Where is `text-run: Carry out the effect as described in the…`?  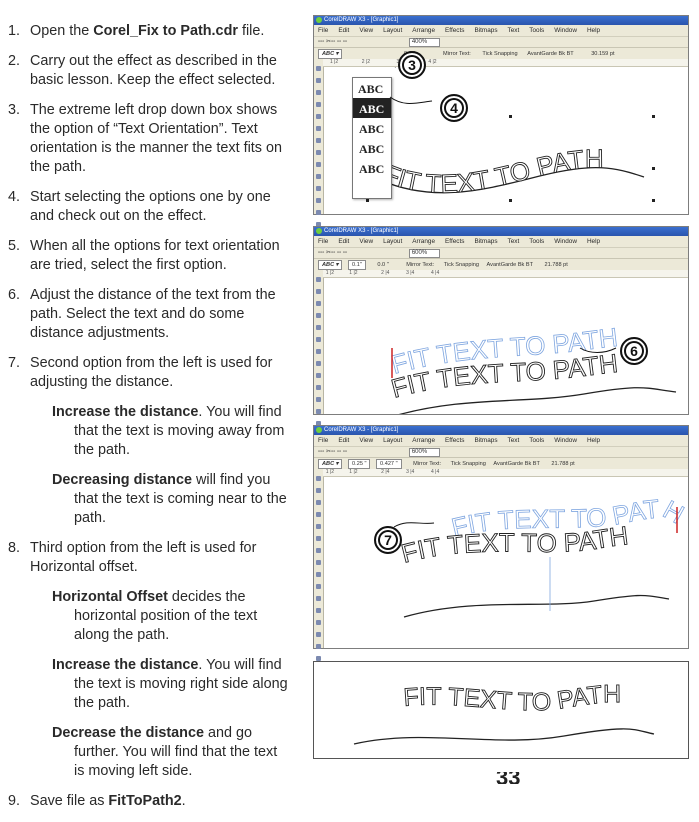 text-run: Carry out the effect as described in the… is located at coordinates (153, 70).